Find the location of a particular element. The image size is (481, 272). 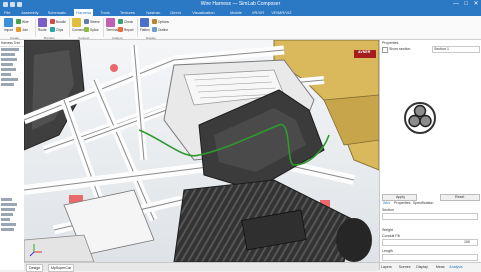

apply-button: Apply is located at coordinates (399, 197).